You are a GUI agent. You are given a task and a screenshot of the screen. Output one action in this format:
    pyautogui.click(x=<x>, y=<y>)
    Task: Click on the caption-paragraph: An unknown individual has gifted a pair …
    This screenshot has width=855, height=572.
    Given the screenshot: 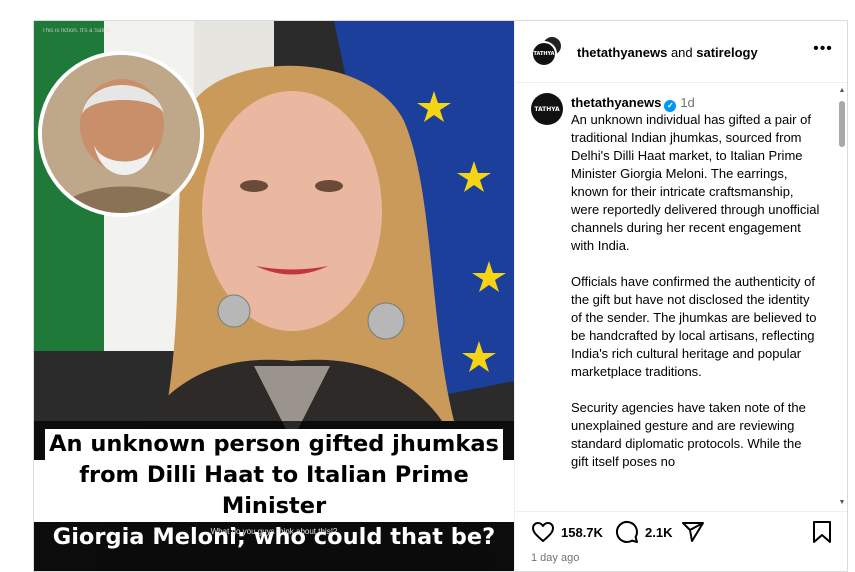 What is the action you would take?
    pyautogui.click(x=695, y=182)
    